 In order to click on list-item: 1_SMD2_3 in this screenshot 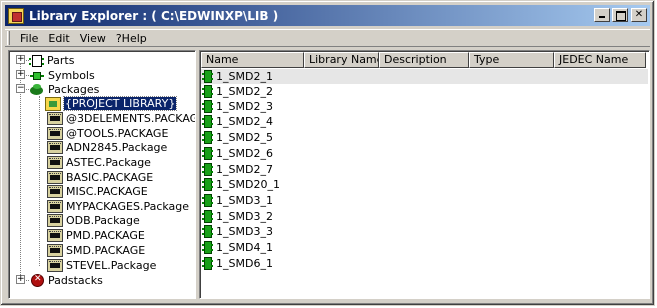, I will do `click(237, 106)`.